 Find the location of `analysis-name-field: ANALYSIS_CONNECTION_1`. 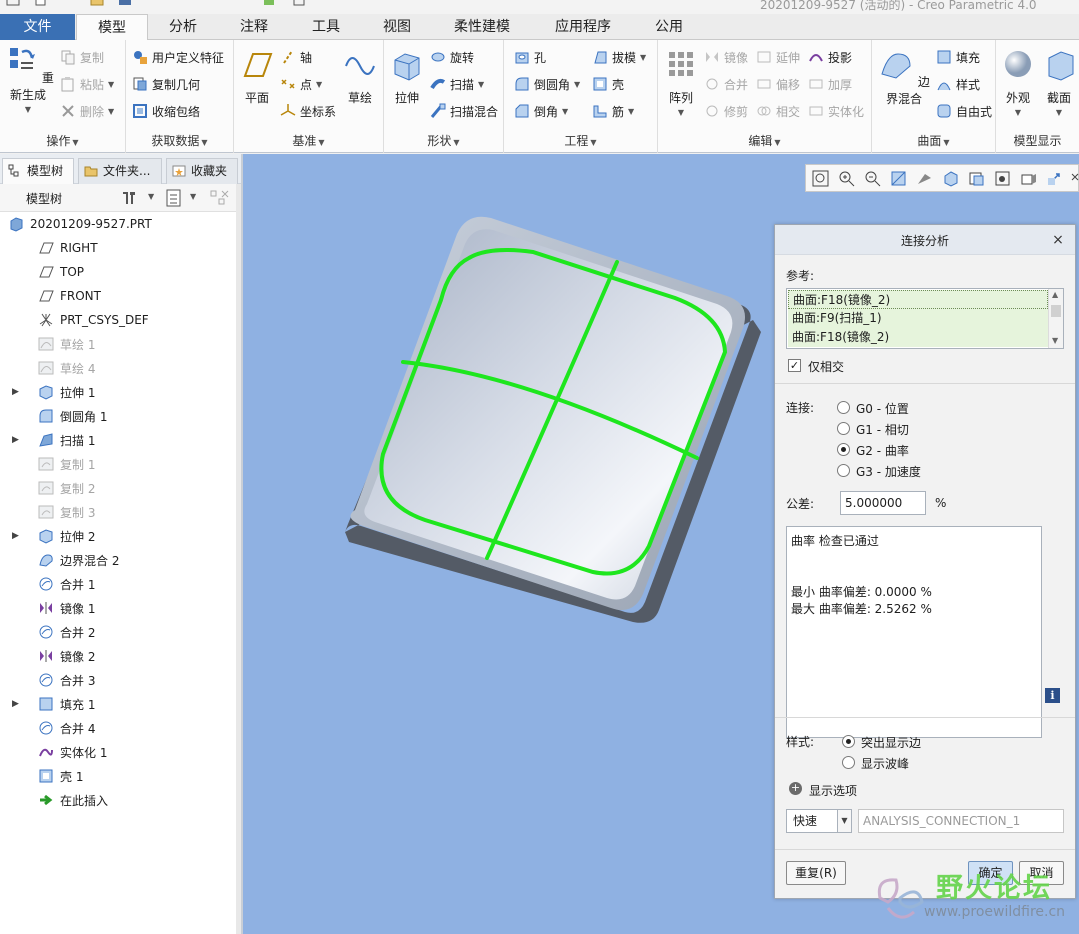

analysis-name-field: ANALYSIS_CONNECTION_1 is located at coordinates (961, 821).